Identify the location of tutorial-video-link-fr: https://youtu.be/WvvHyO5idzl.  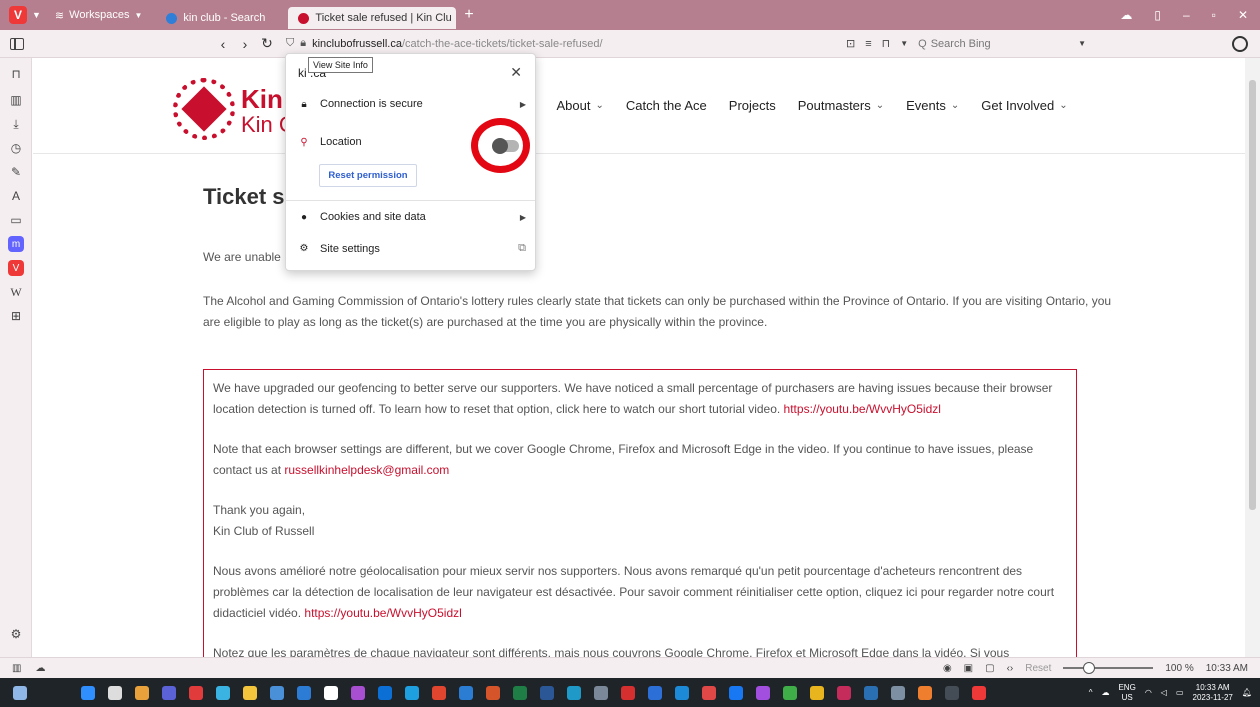
(382, 613).